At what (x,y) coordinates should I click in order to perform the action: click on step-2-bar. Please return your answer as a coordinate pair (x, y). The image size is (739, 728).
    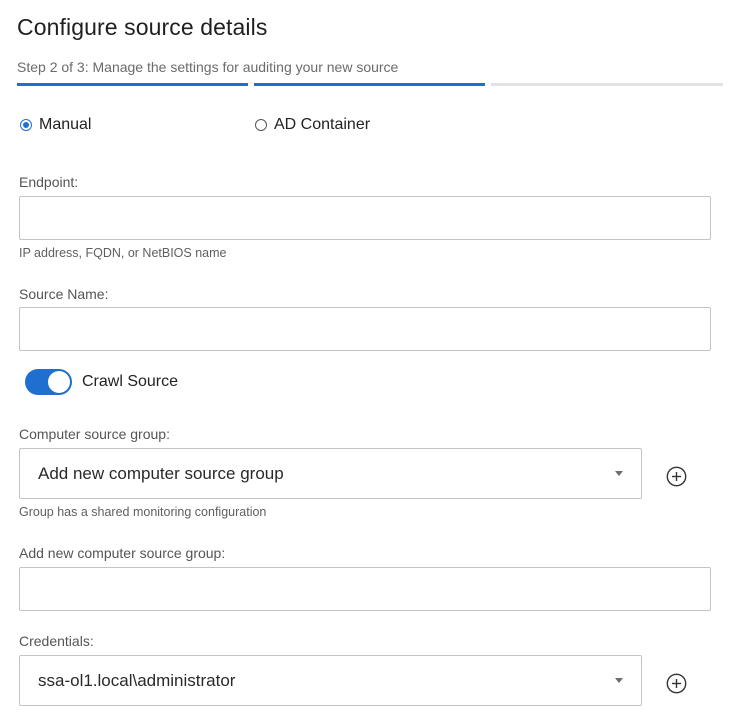
    Looking at the image, I should click on (369, 84).